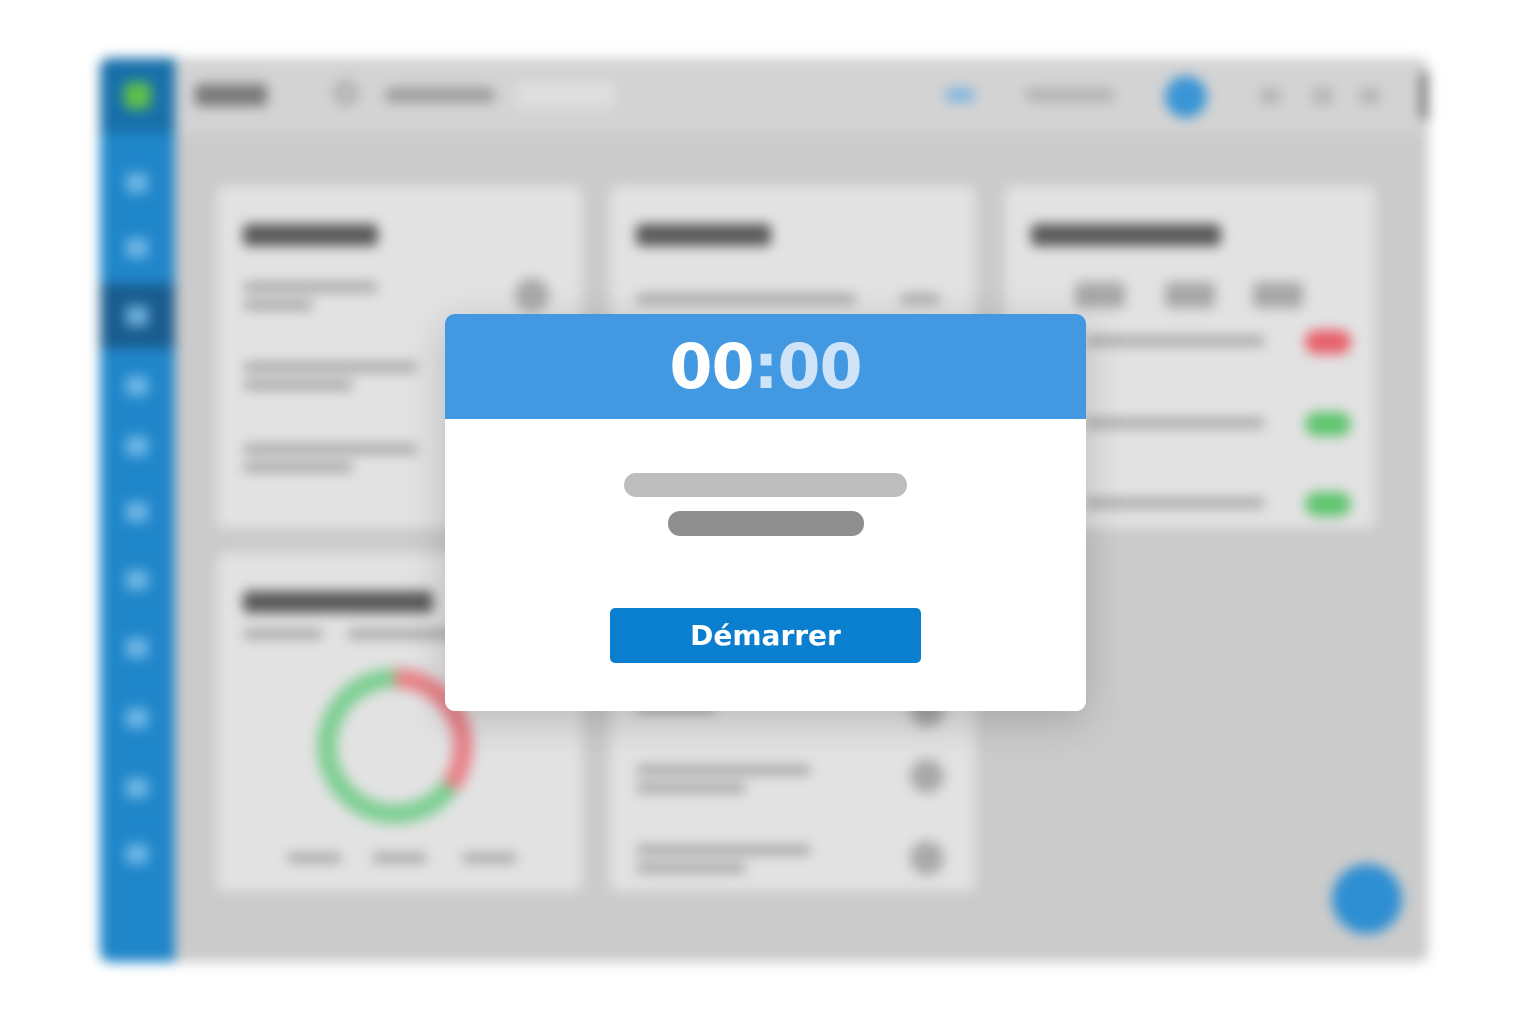 Image resolution: width=1531 pixels, height=1021 pixels. Describe the element at coordinates (440, 95) in the screenshot. I see `search-label` at that location.